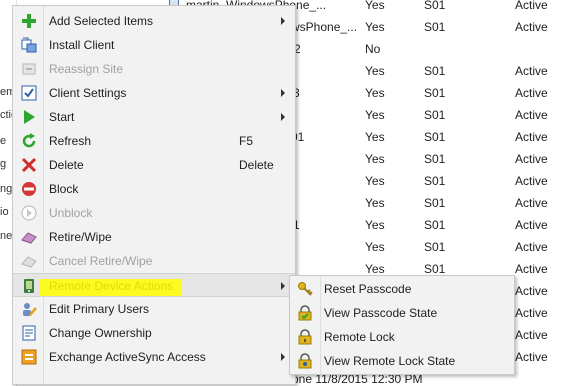  Describe the element at coordinates (359, 337) in the screenshot. I see `submenu-item-label: Remote Lock` at that location.